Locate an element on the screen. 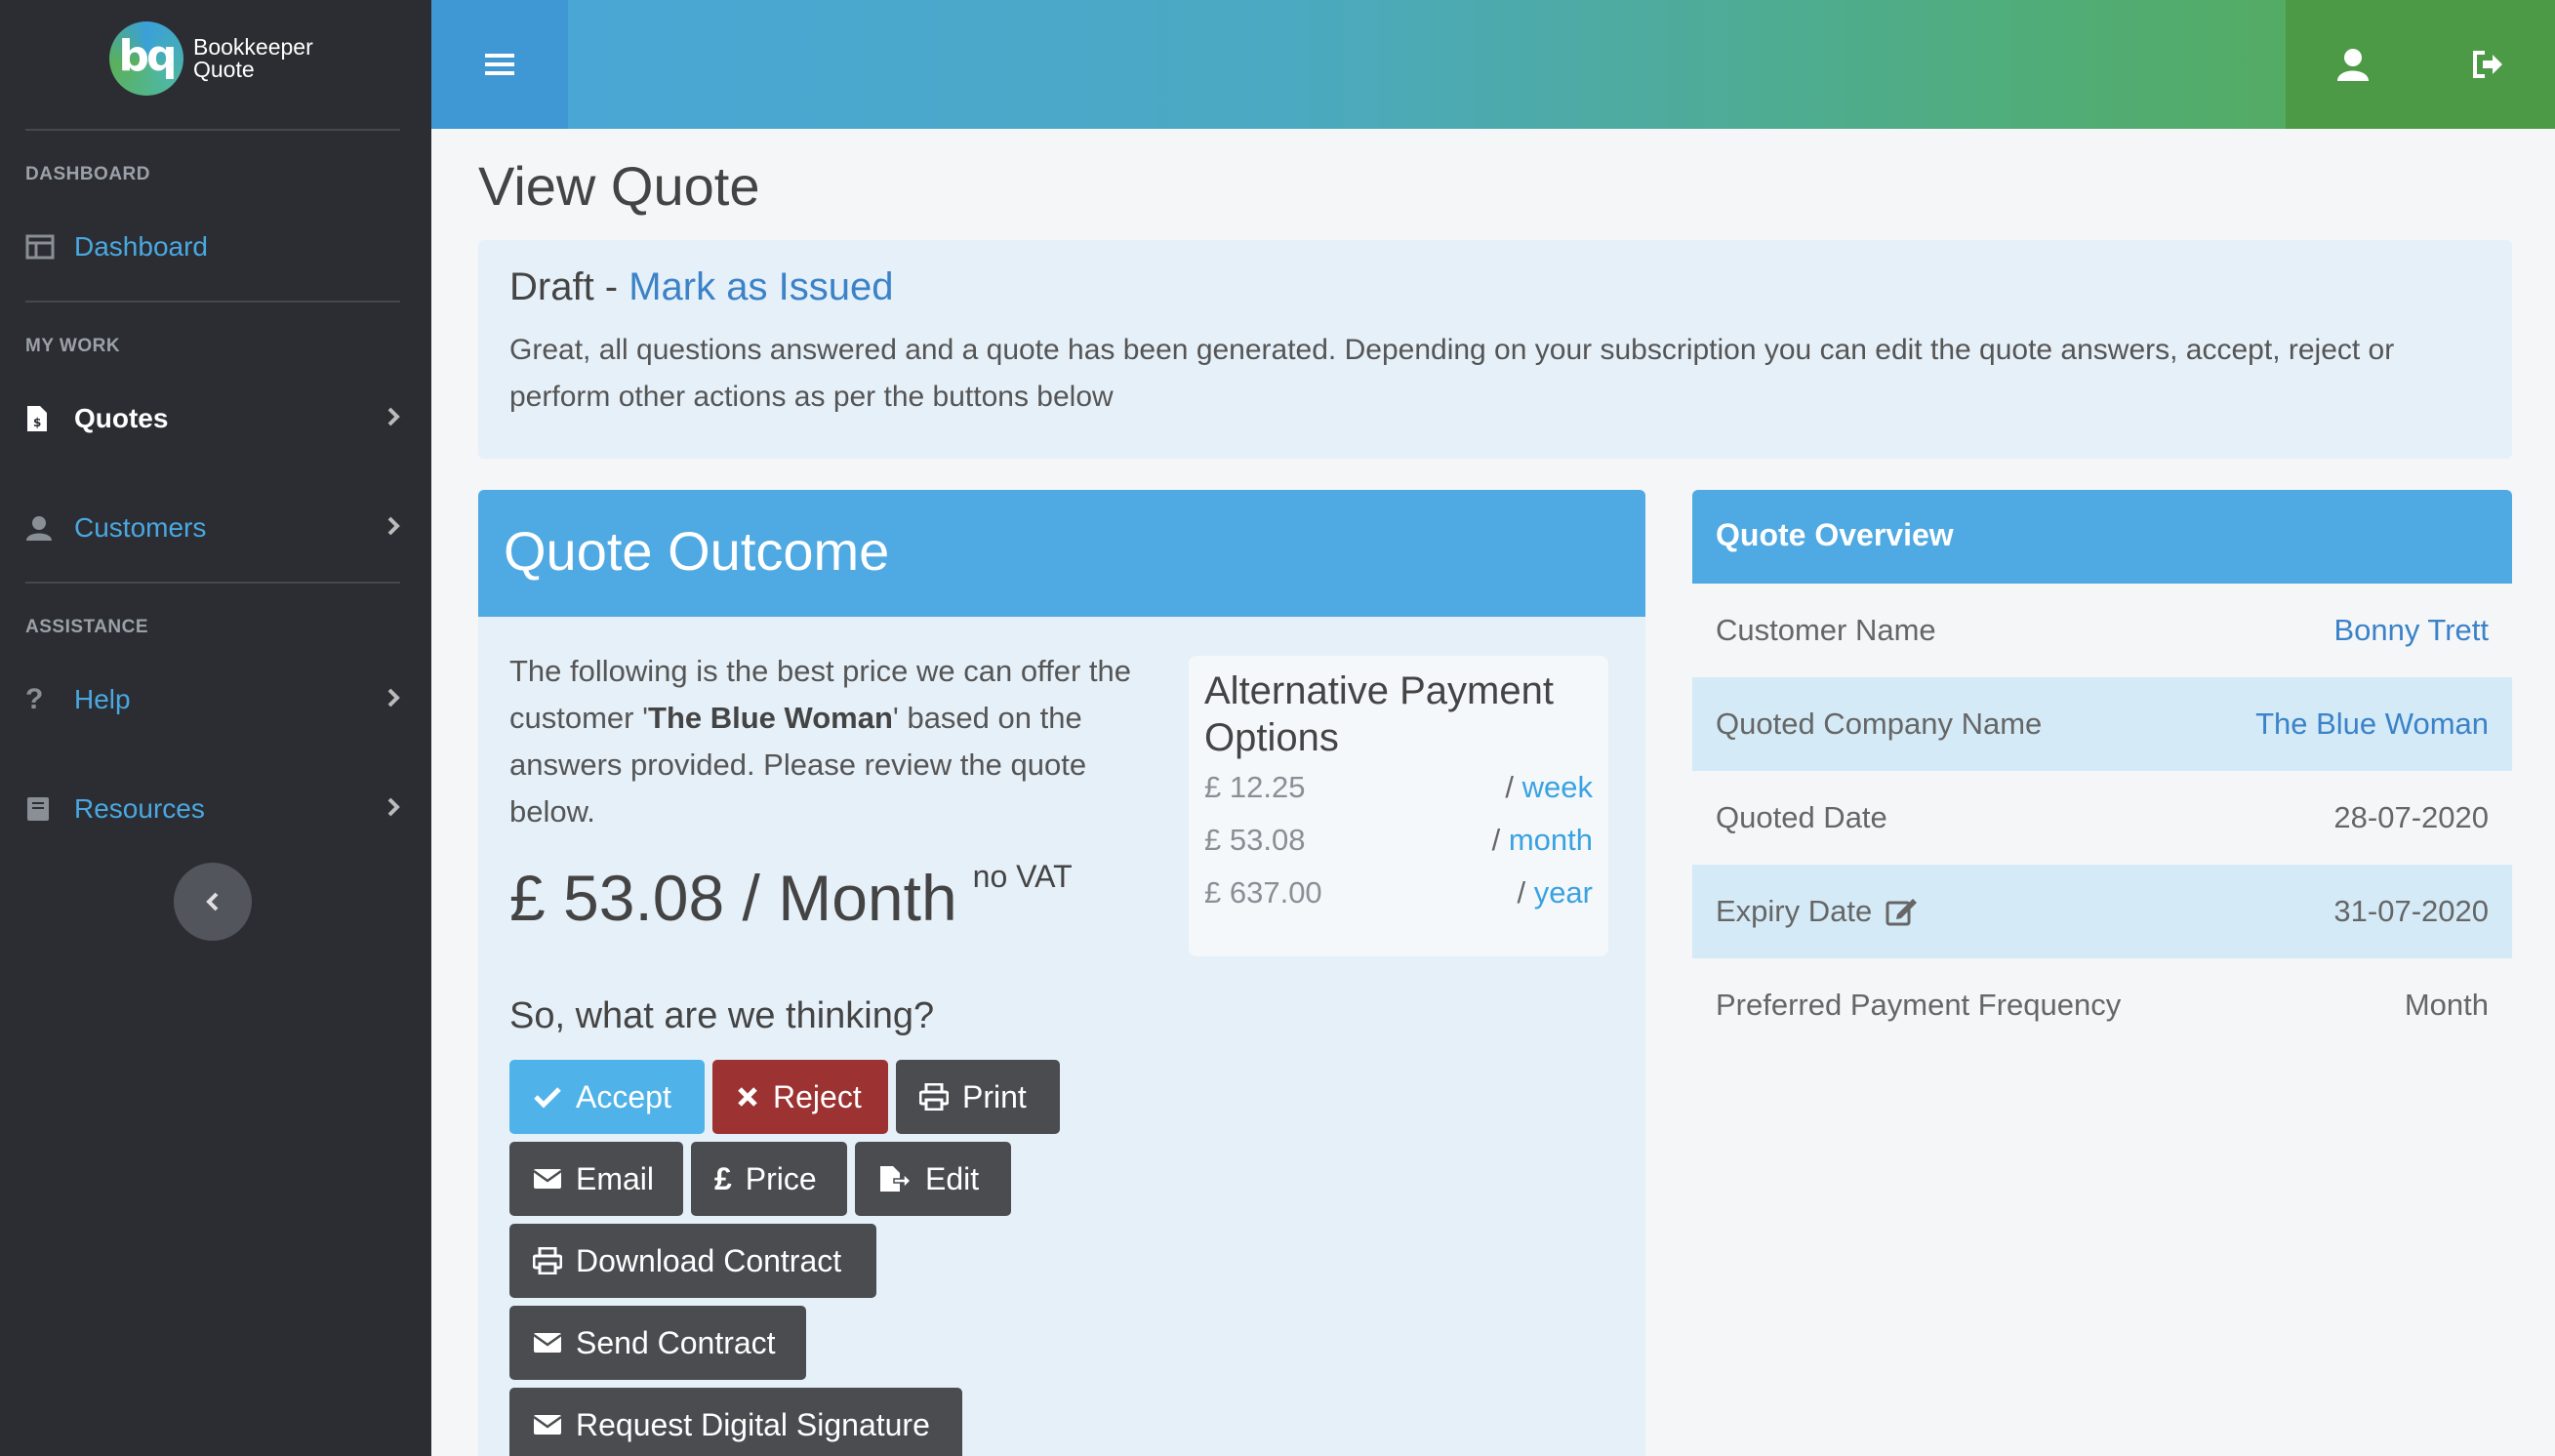 The image size is (2555, 1456). download-contract-button: Download Contract is located at coordinates (692, 1261).